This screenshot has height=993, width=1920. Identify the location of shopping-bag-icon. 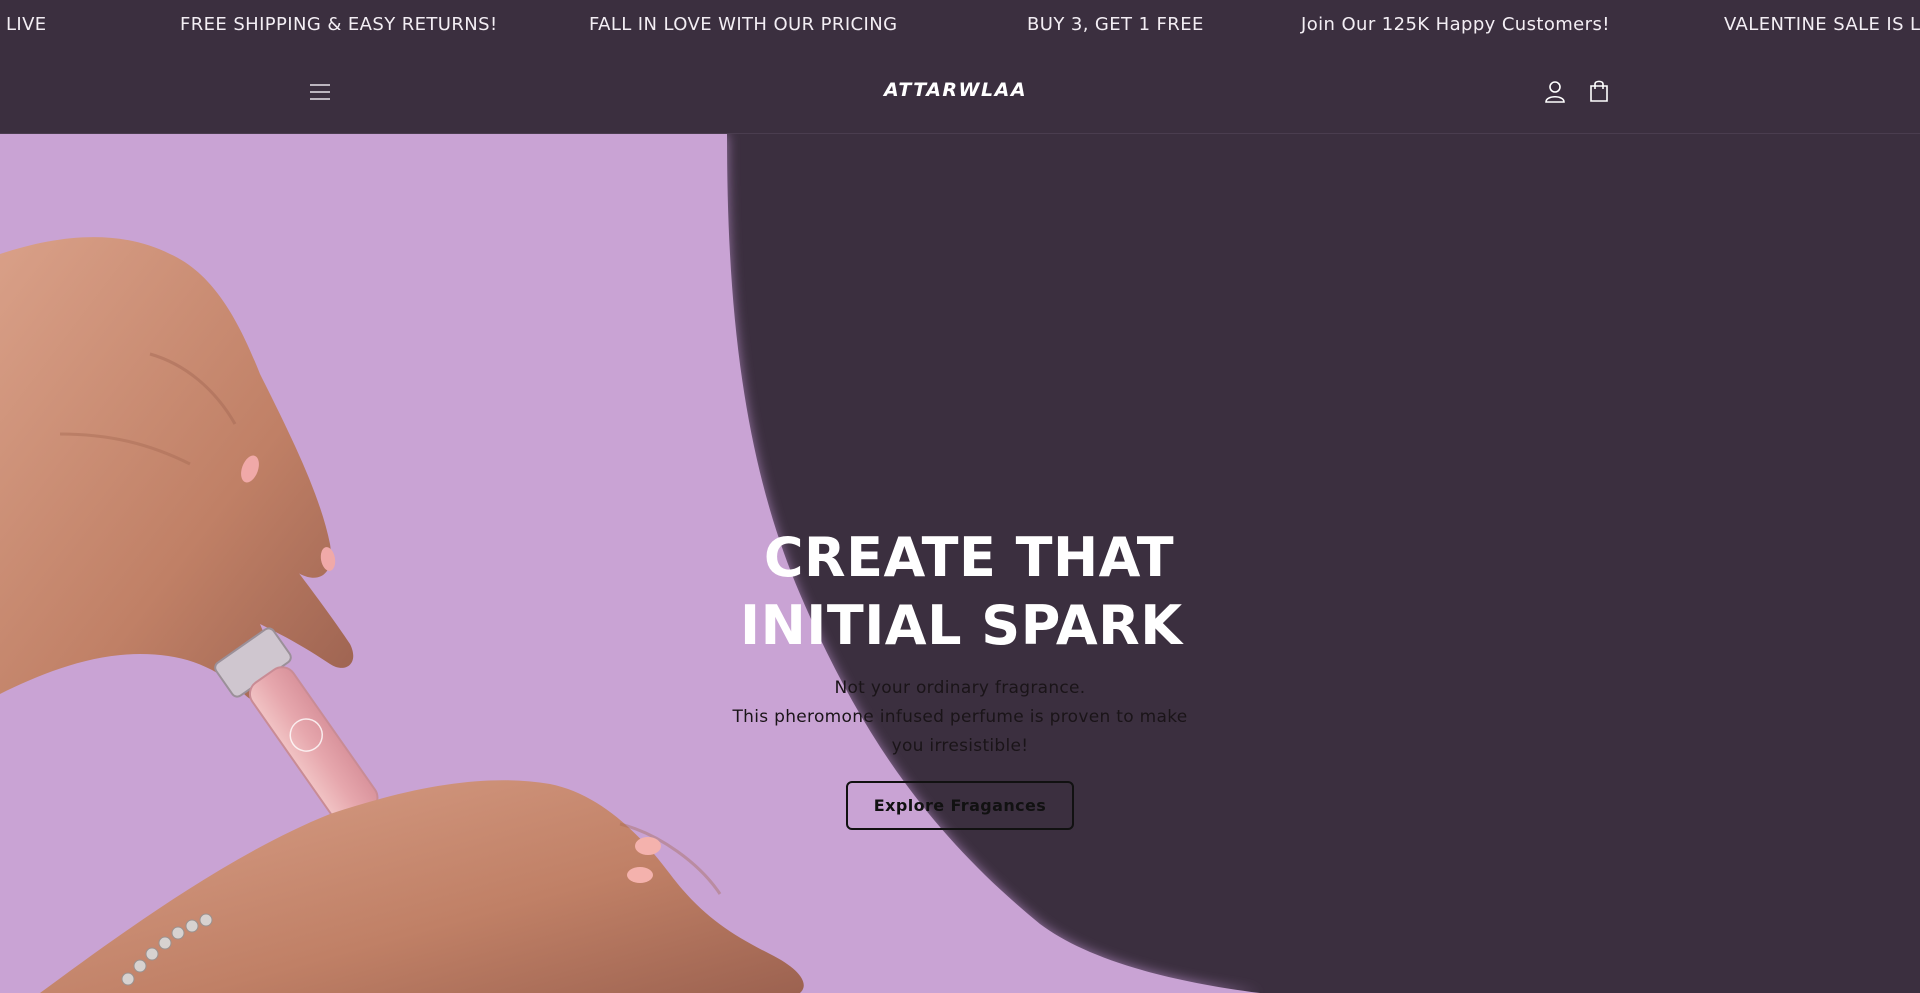
(1599, 91).